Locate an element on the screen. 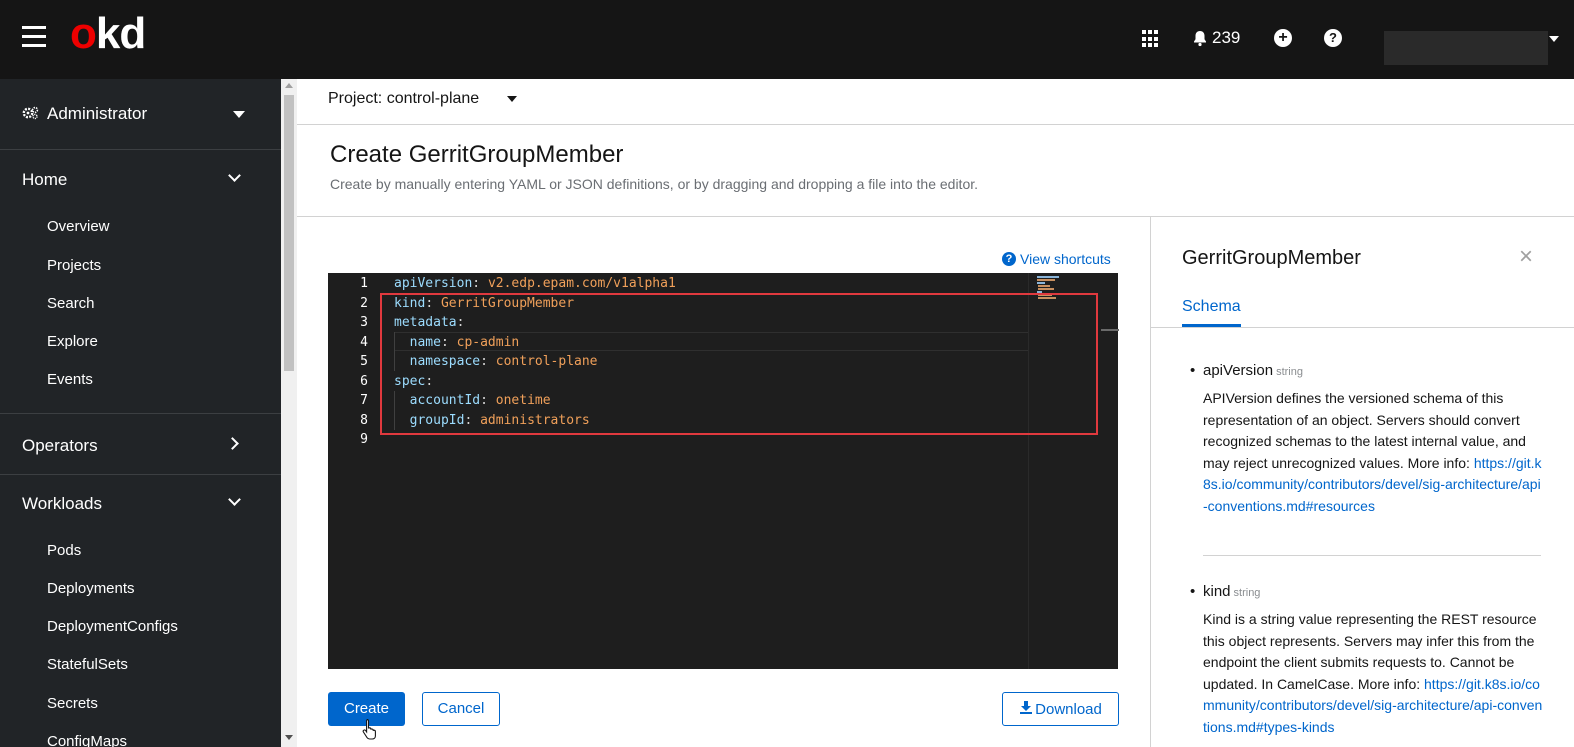  code-line: apiVersion: v2.edp.epam.com/v1alpha1 is located at coordinates (535, 283).